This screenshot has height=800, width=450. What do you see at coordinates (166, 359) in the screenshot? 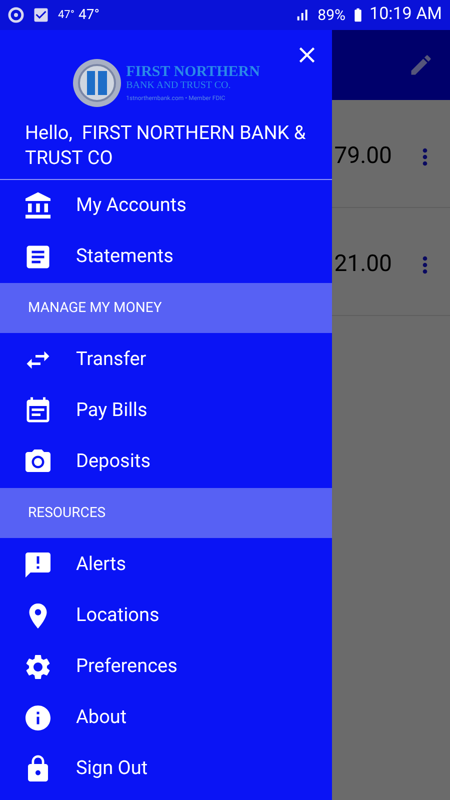
I see `menu-item: Transfer` at bounding box center [166, 359].